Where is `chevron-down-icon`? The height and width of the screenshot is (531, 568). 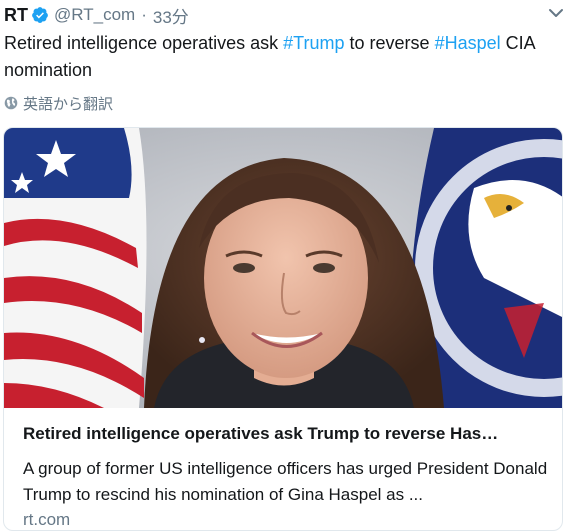 chevron-down-icon is located at coordinates (556, 15).